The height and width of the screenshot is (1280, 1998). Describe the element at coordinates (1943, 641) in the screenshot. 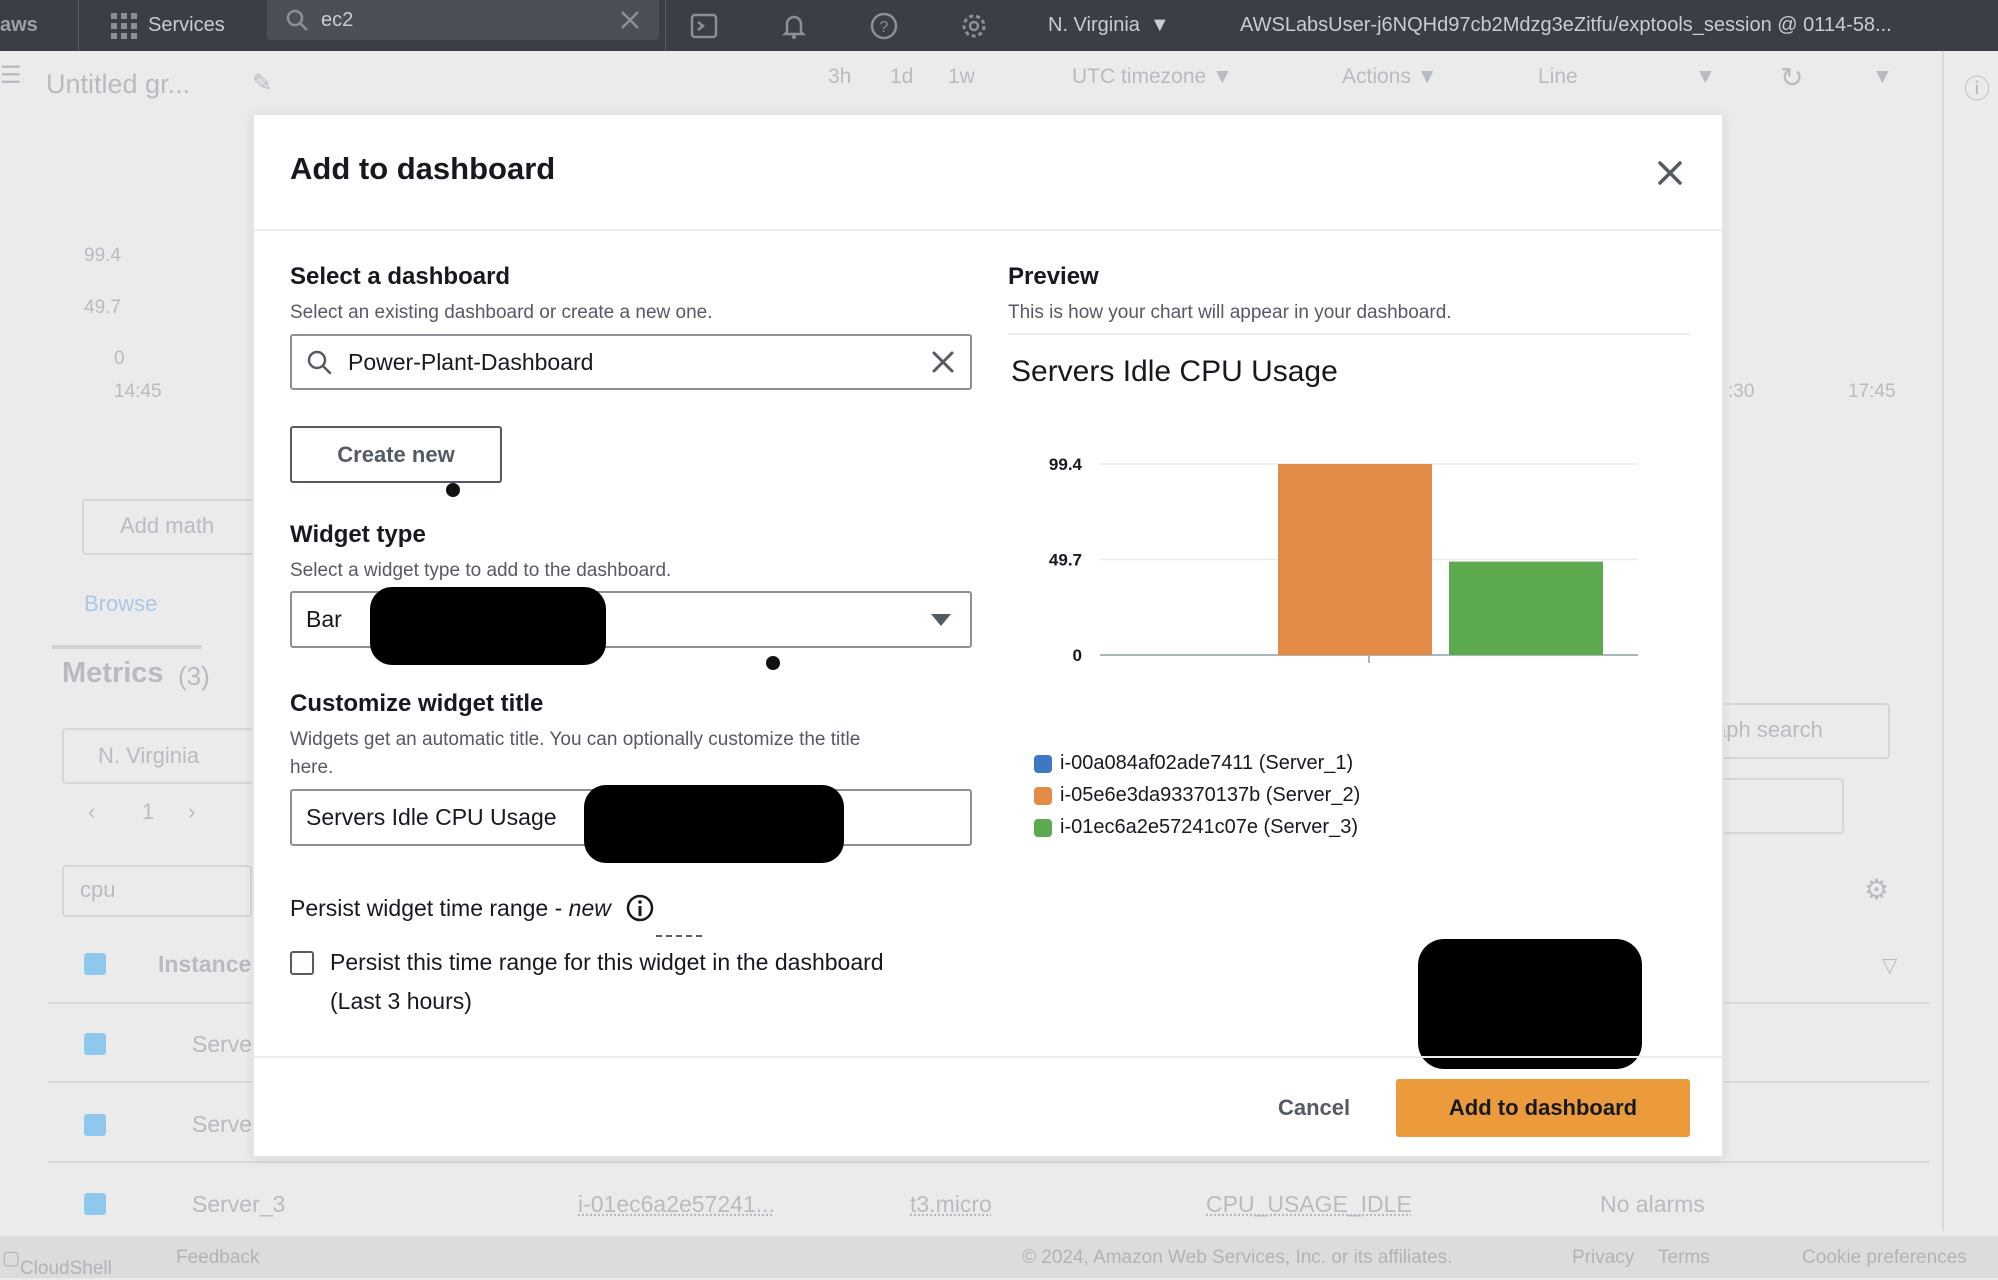

I see `side-rail` at that location.